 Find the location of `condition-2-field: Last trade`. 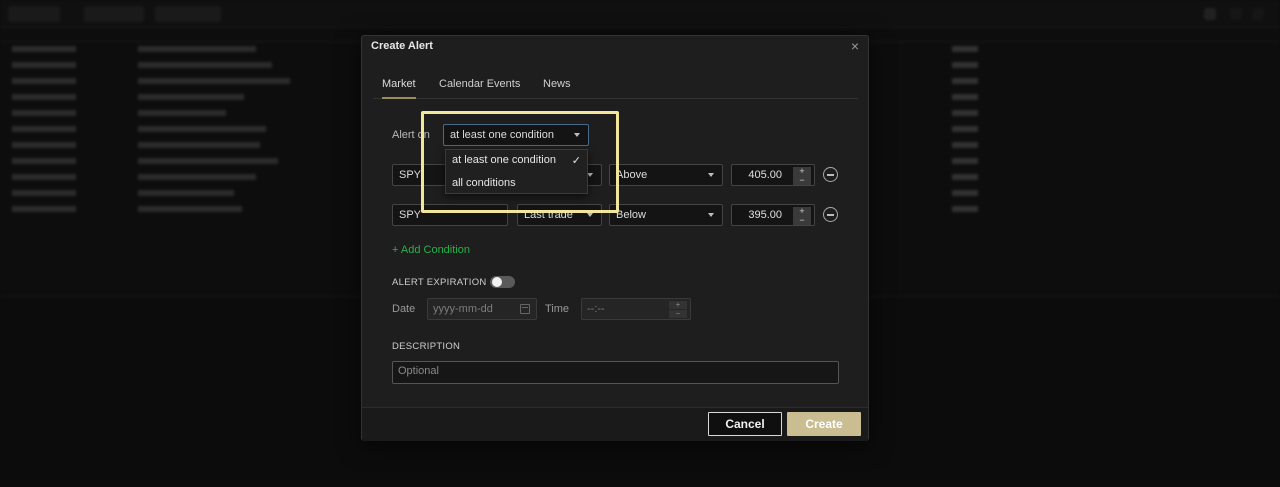

condition-2-field: Last trade is located at coordinates (548, 215).